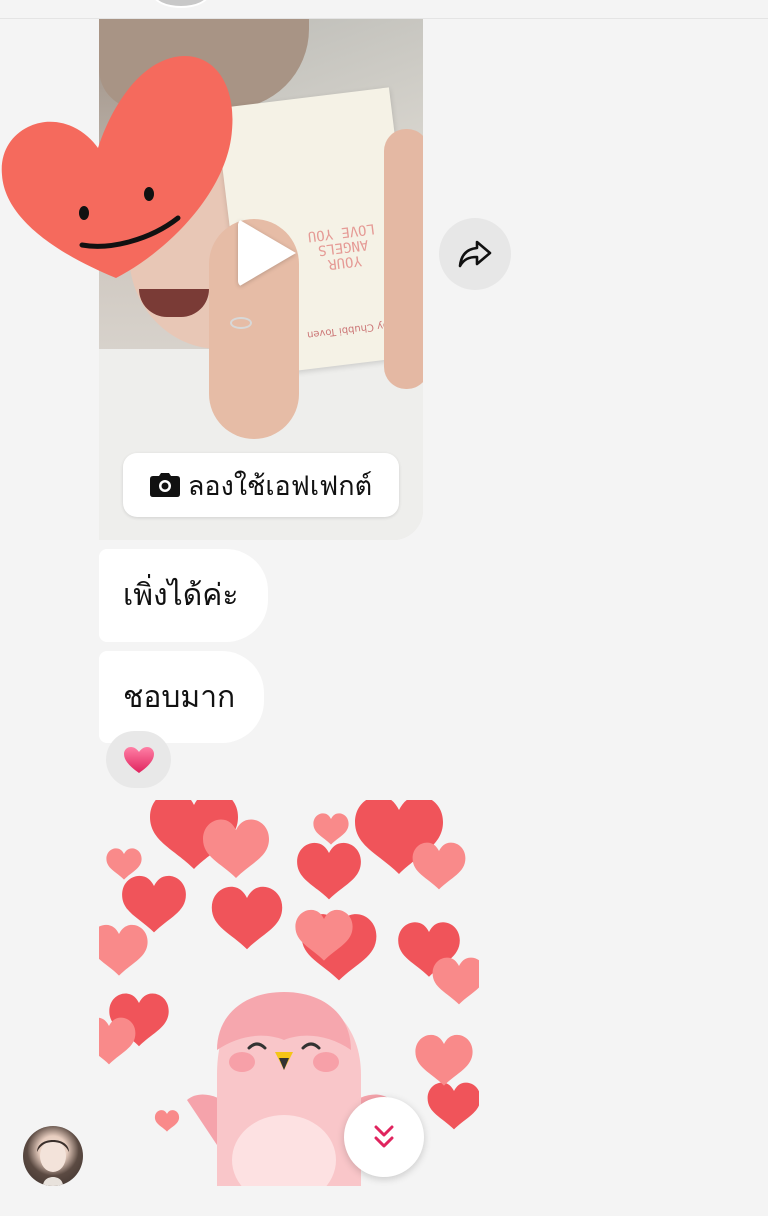  I want to click on share-arrow-icon, so click(475, 254).